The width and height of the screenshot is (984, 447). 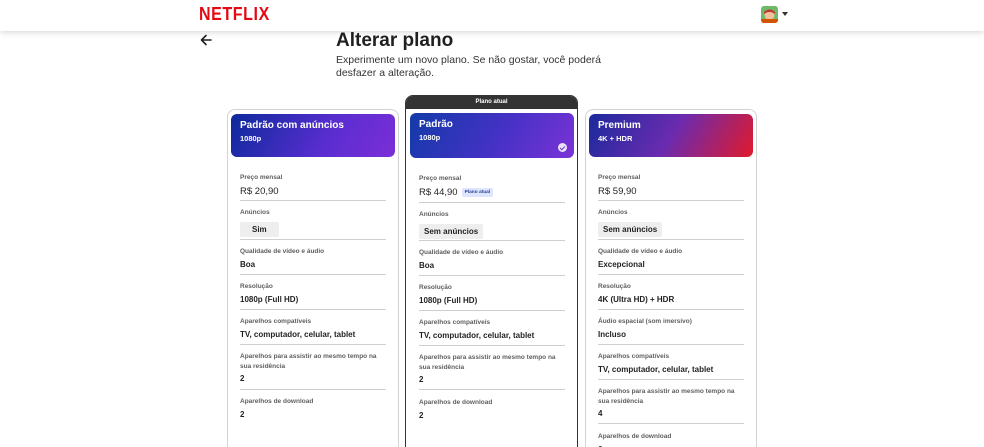 I want to click on spatial-audio-label: Áudio espacial (som imersivo), so click(x=645, y=321).